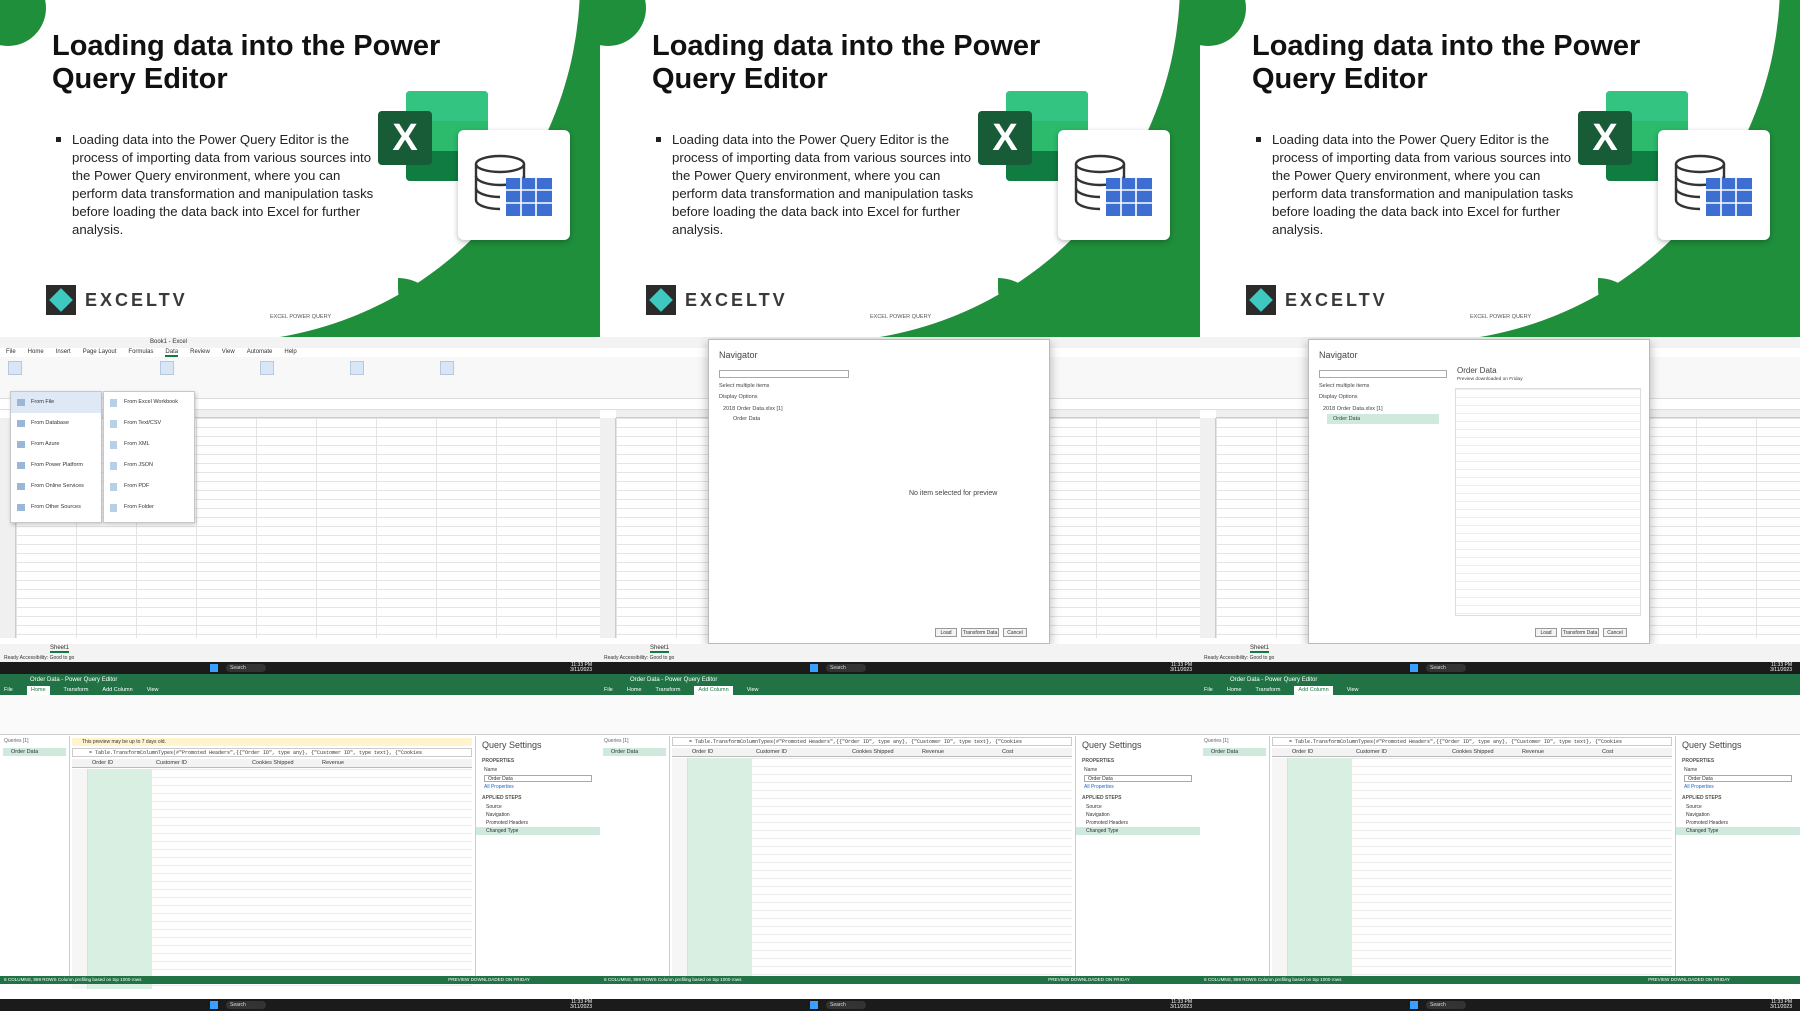 This screenshot has width=1800, height=1011. Describe the element at coordinates (60, 649) in the screenshot. I see `sheet-tab: Sheet1` at that location.